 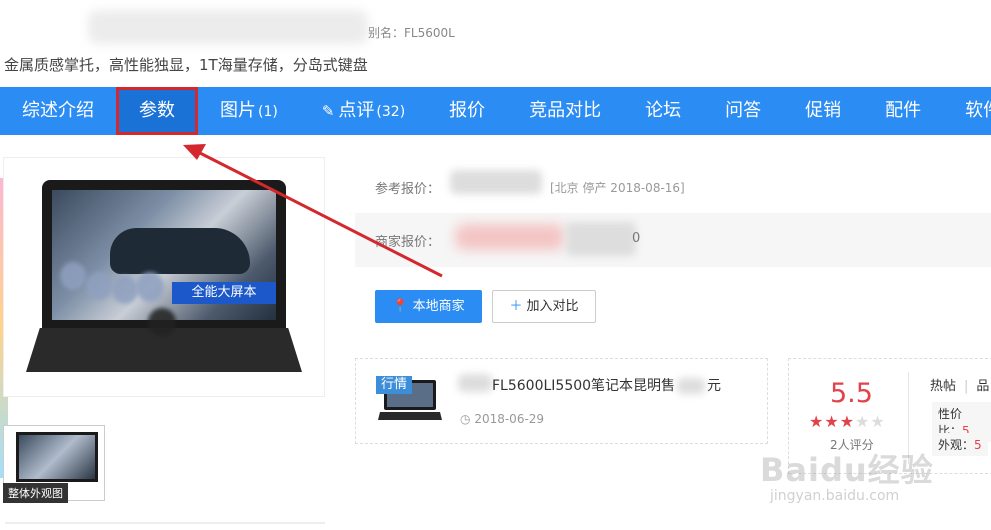 I want to click on appearance-score-badge: 外观：5, so click(x=960, y=444).